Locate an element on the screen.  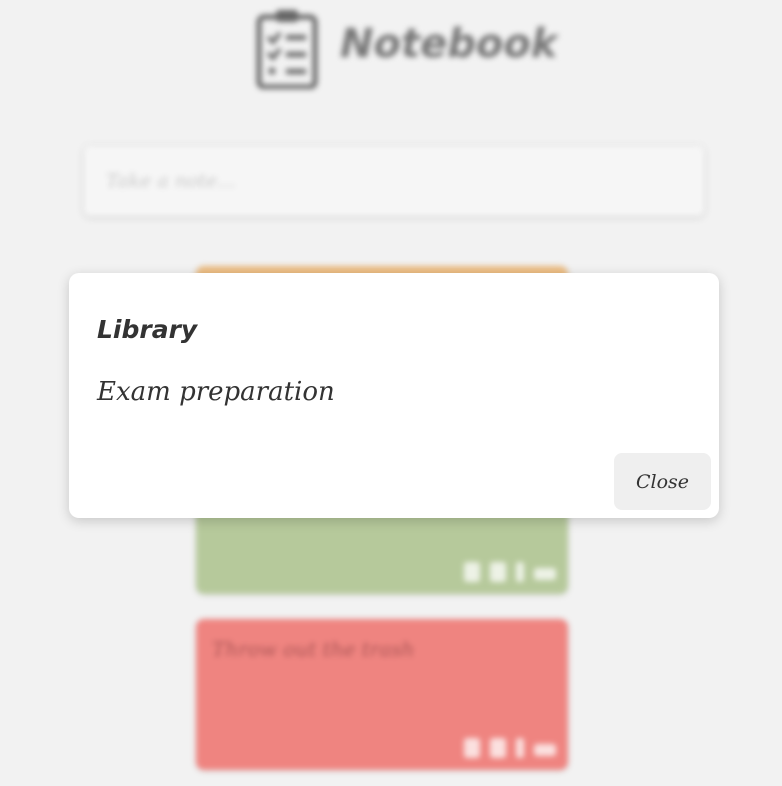
modal-body: Exam preparation is located at coordinates (216, 392).